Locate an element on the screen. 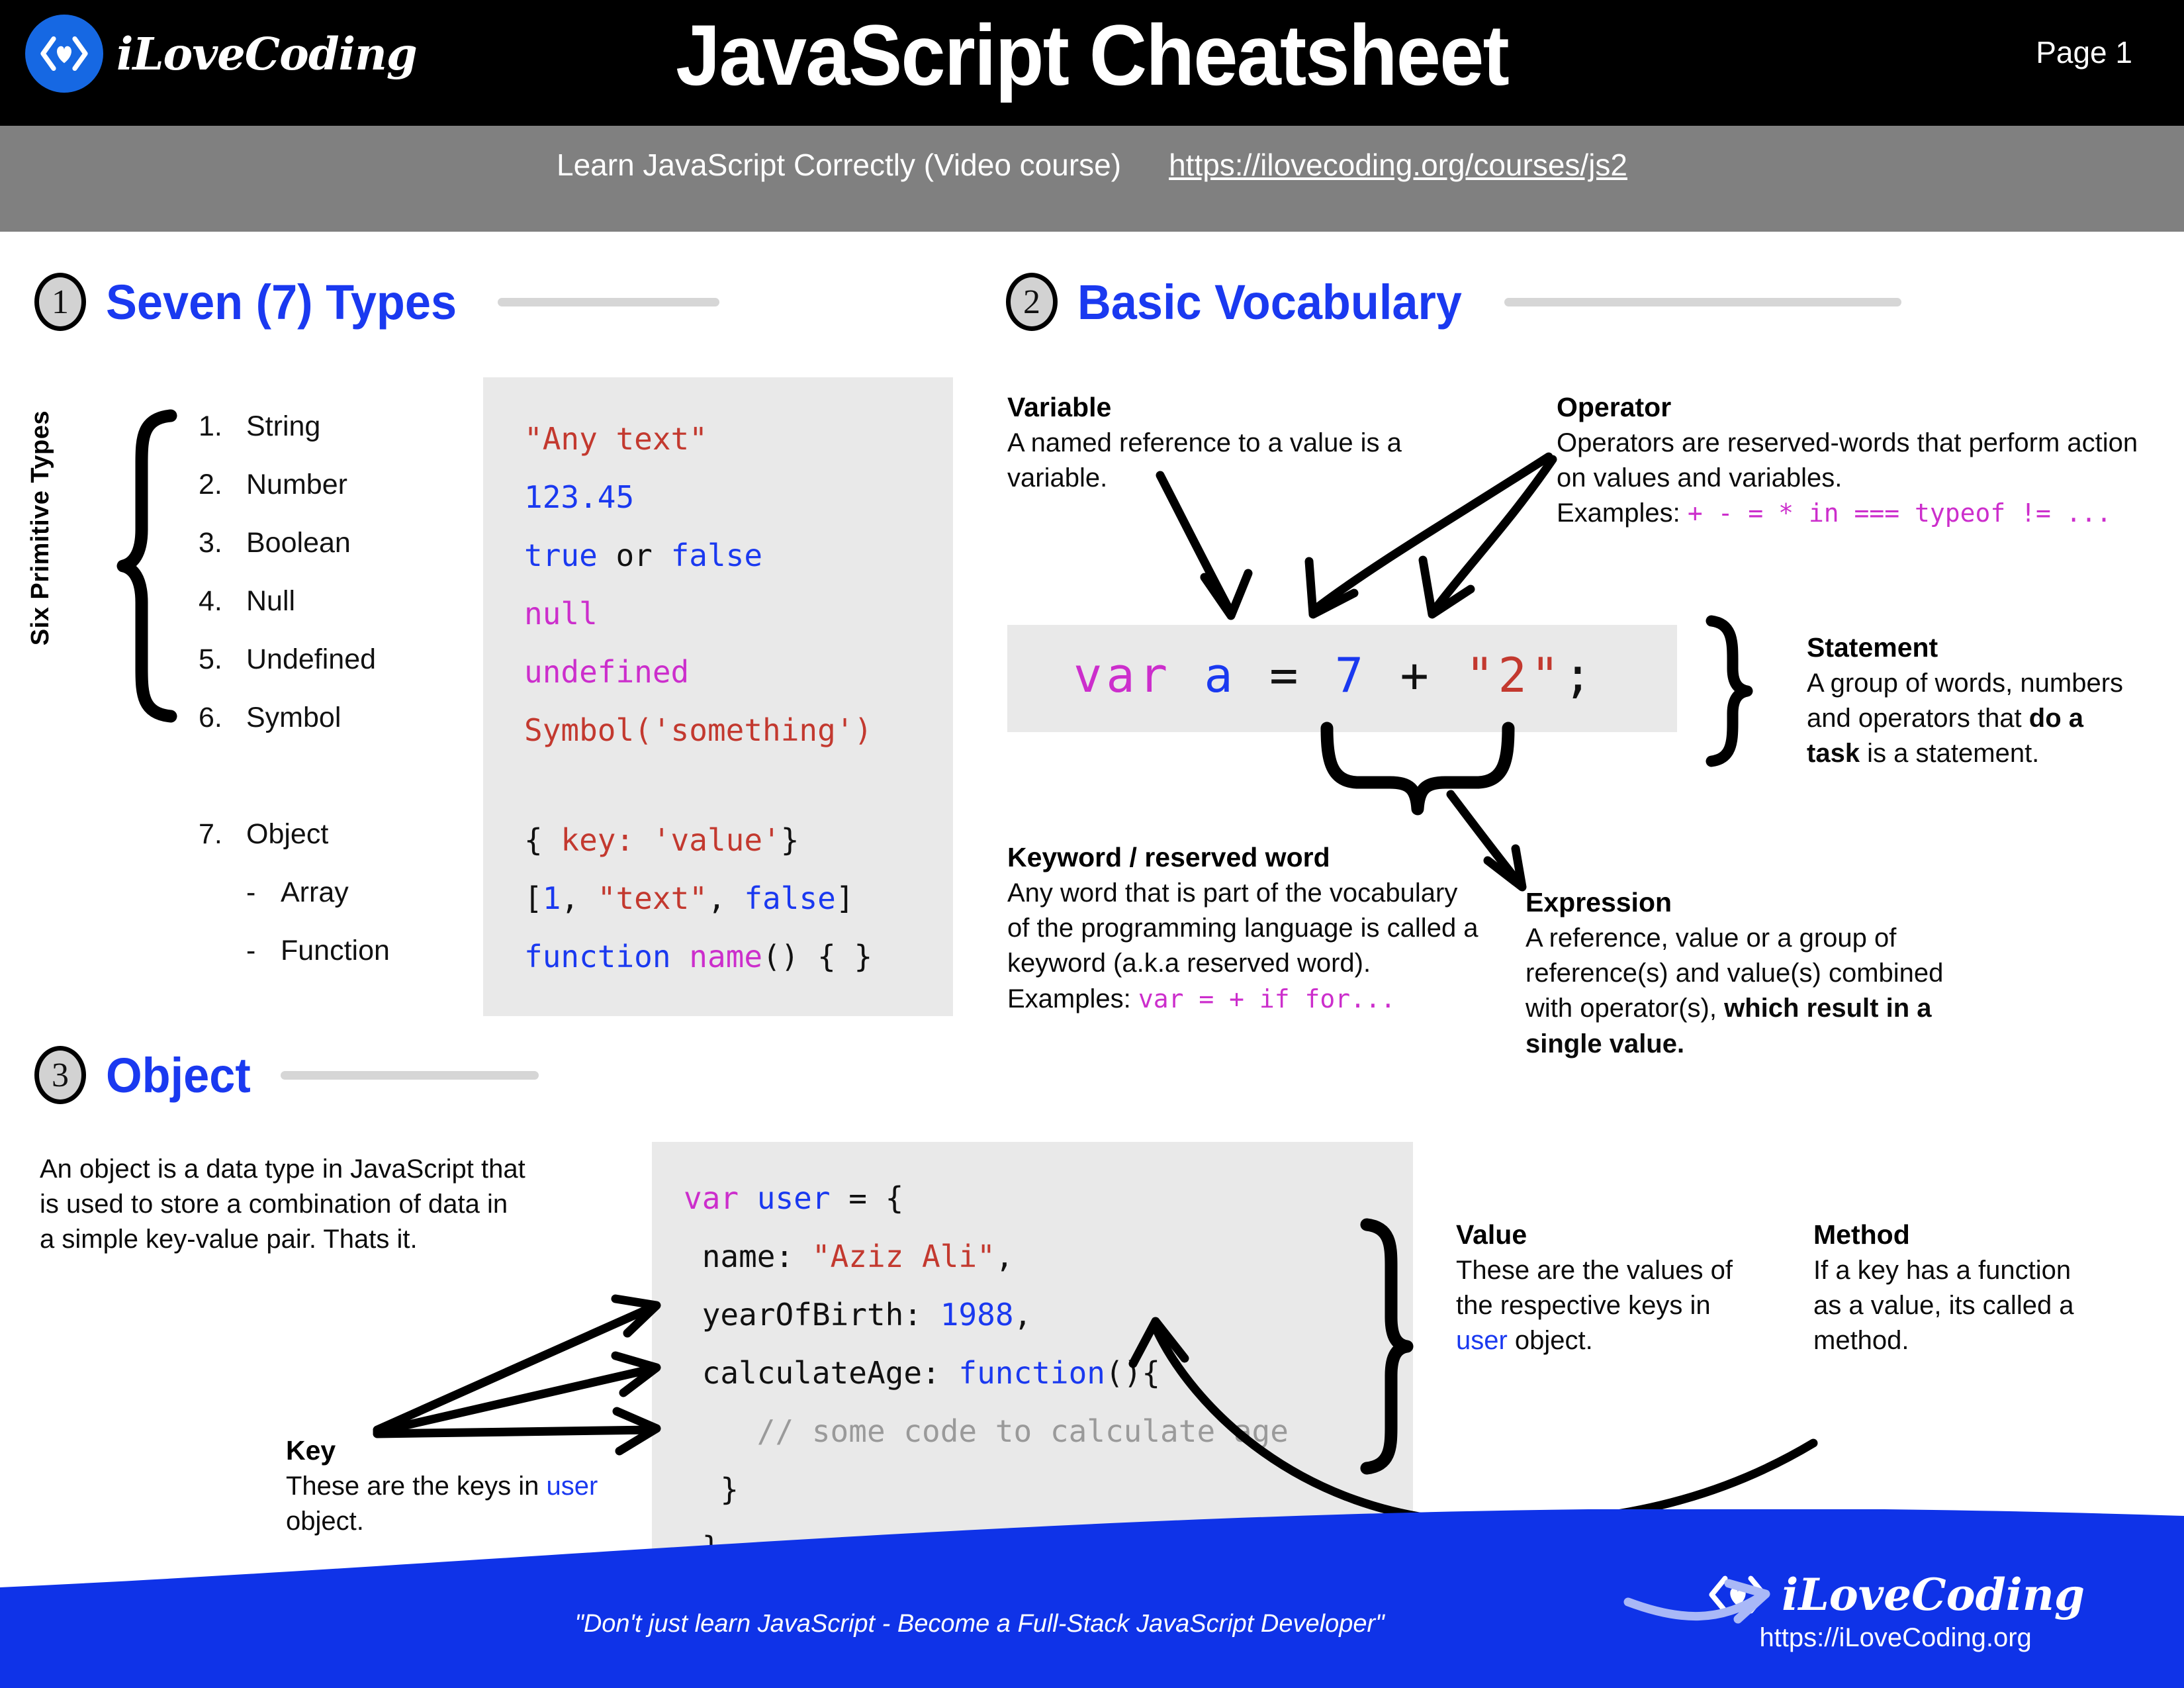  statement-body-post: is a statement. is located at coordinates (1950, 754).